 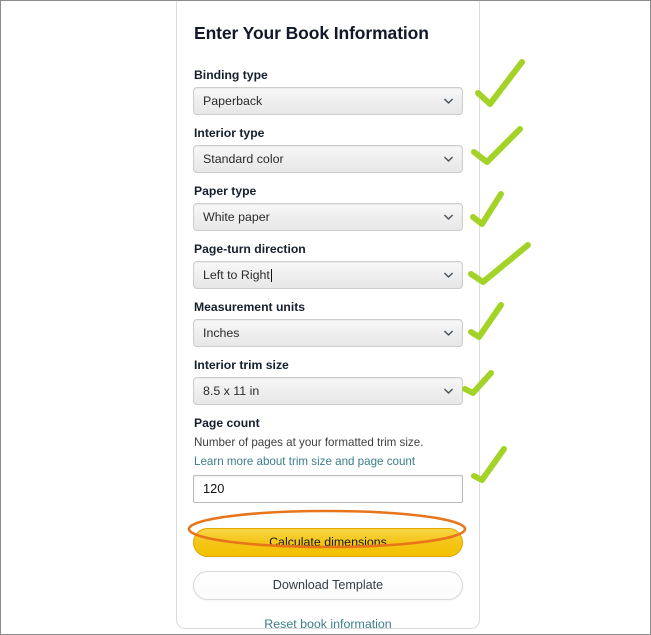 I want to click on page-count-input, so click(x=328, y=488).